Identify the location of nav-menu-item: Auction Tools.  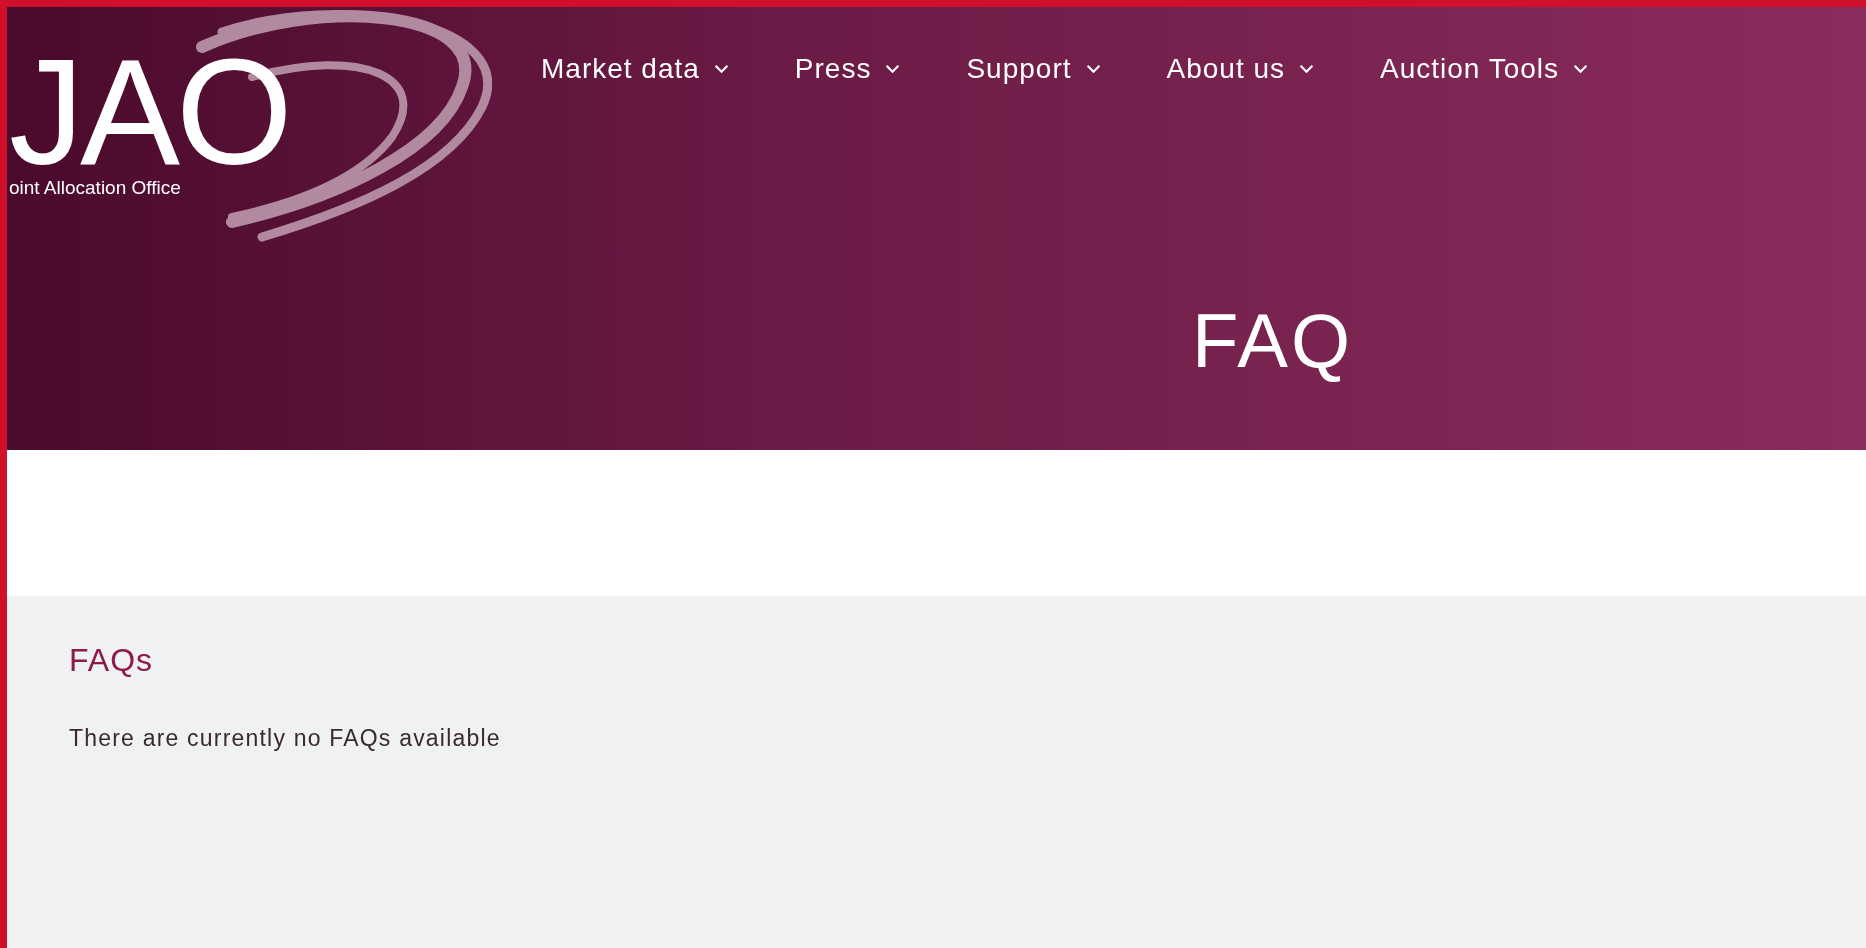
(1484, 69).